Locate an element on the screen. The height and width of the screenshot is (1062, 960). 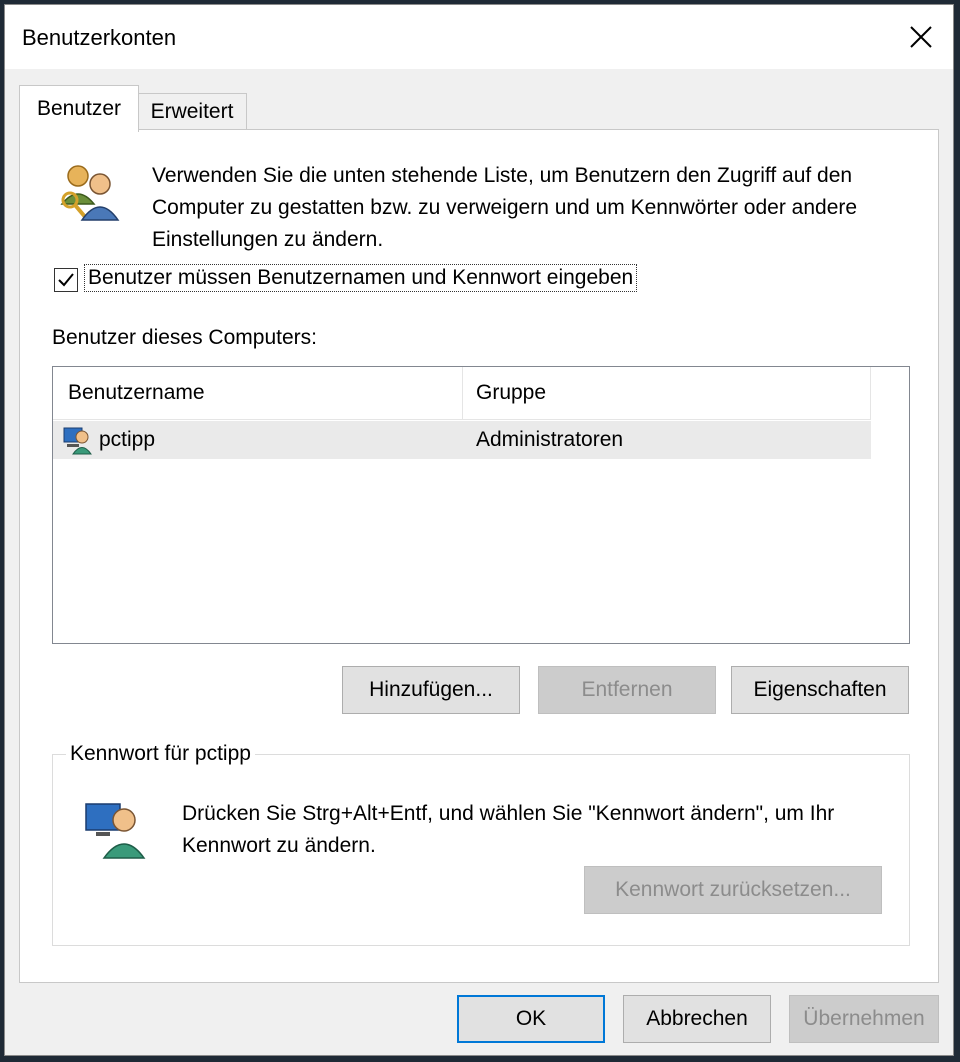
tab-benutzer: Benutzer is located at coordinates (79, 108).